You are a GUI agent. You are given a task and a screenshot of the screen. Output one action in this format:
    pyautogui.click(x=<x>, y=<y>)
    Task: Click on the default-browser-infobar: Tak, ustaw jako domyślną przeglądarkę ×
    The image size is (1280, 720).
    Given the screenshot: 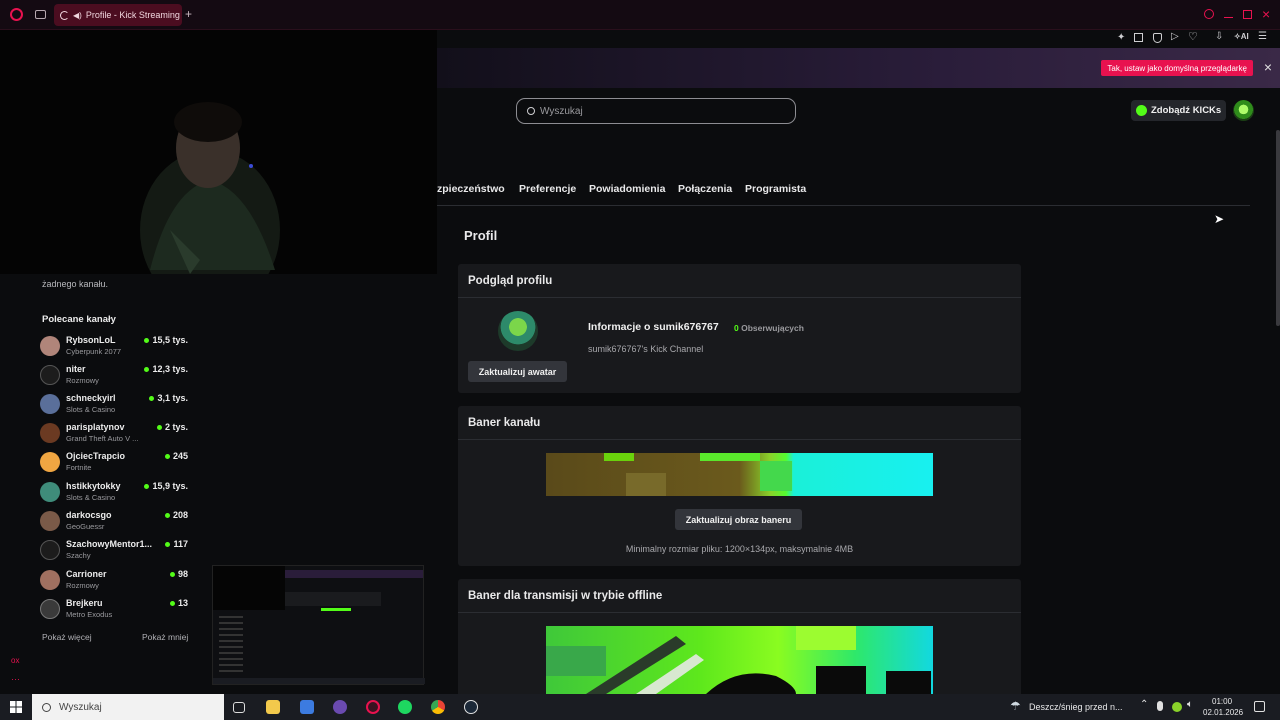 What is the action you would take?
    pyautogui.click(x=858, y=68)
    